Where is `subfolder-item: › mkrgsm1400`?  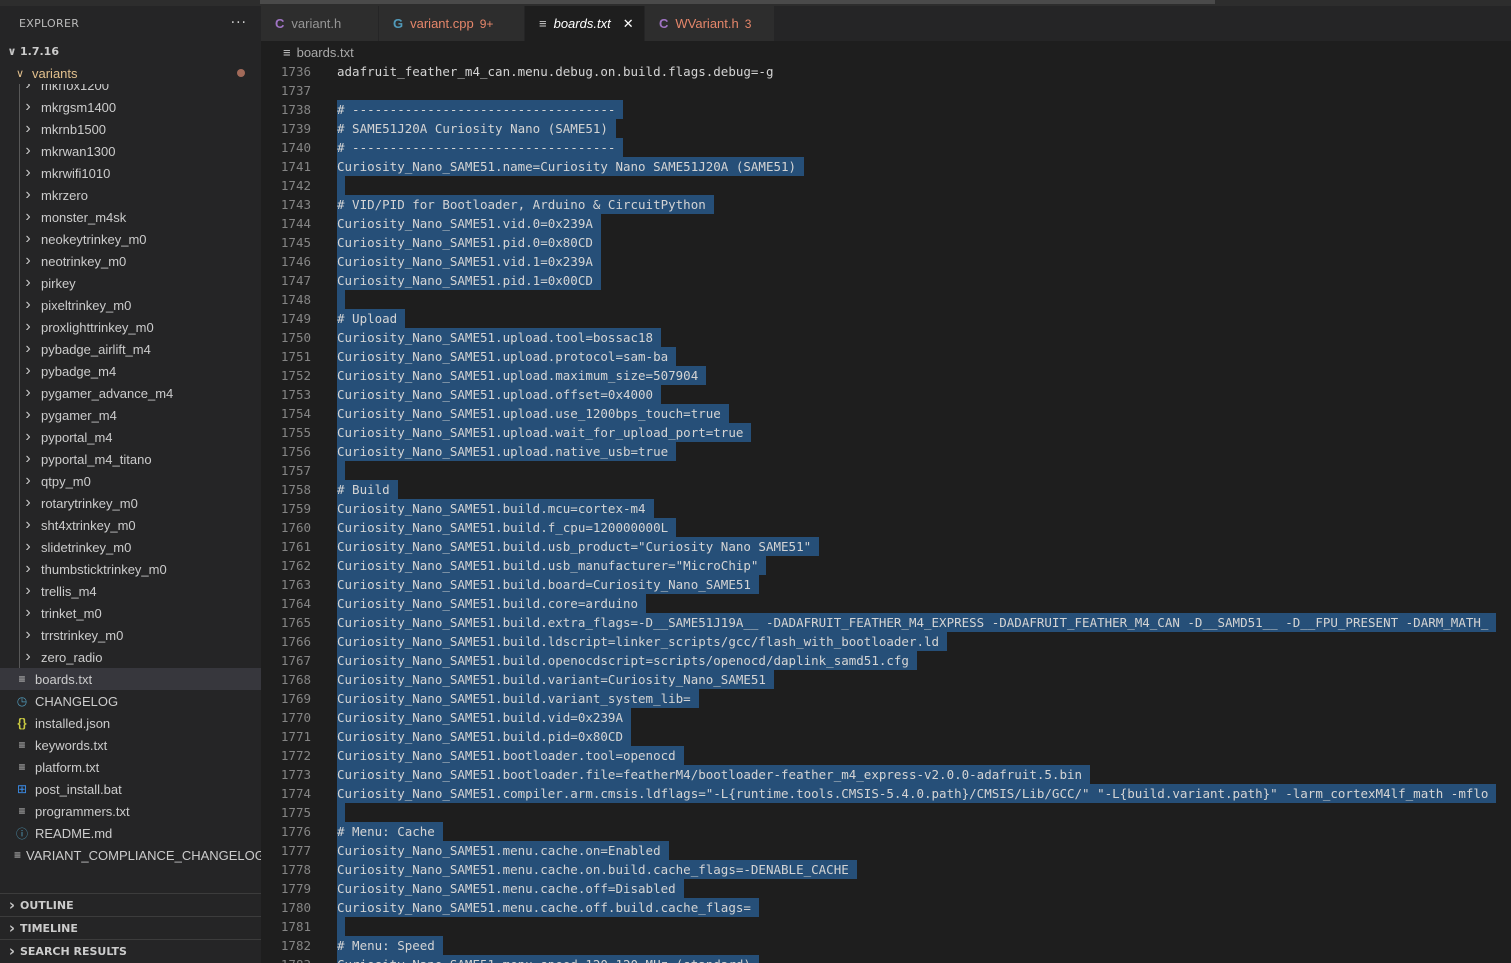 subfolder-item: › mkrgsm1400 is located at coordinates (130, 107).